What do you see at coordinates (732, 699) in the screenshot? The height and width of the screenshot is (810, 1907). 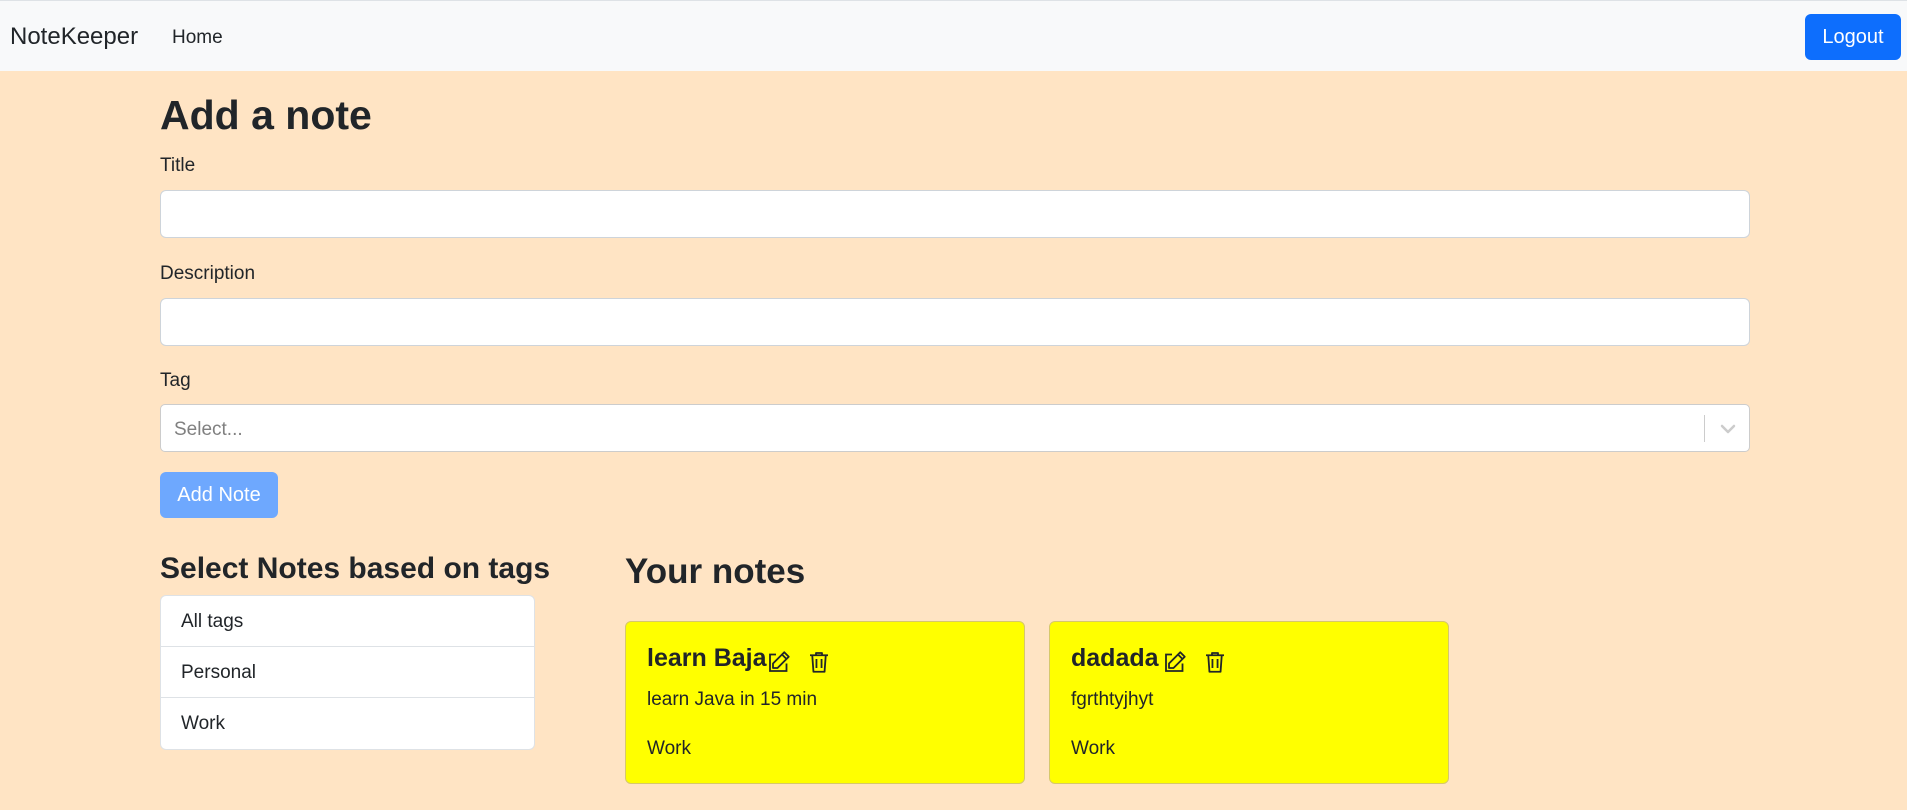 I see `note-description: learn Java in 15 min` at bounding box center [732, 699].